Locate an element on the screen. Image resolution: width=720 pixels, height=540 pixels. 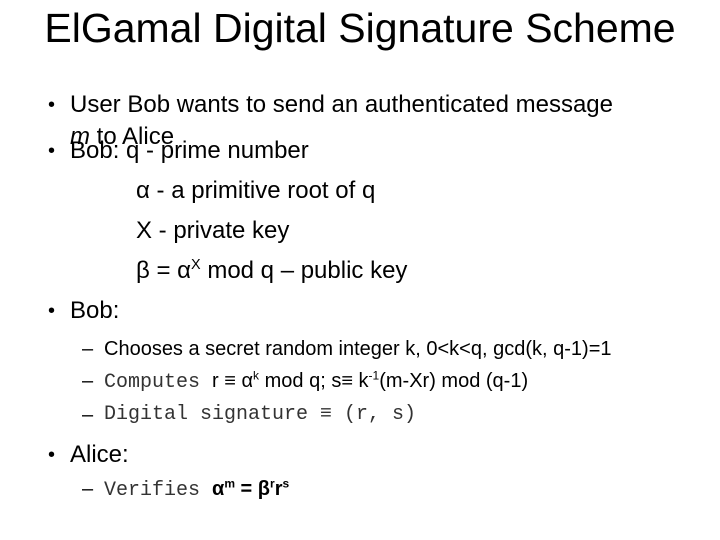
superscript: -1 is located at coordinates (374, 375).